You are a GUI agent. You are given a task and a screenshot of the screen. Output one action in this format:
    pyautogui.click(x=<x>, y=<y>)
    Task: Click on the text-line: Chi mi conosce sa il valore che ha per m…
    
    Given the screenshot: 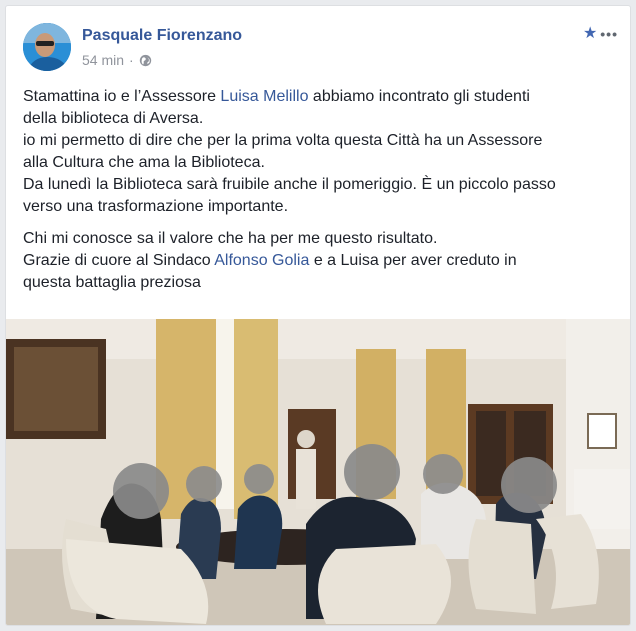 What is the action you would take?
    pyautogui.click(x=230, y=238)
    